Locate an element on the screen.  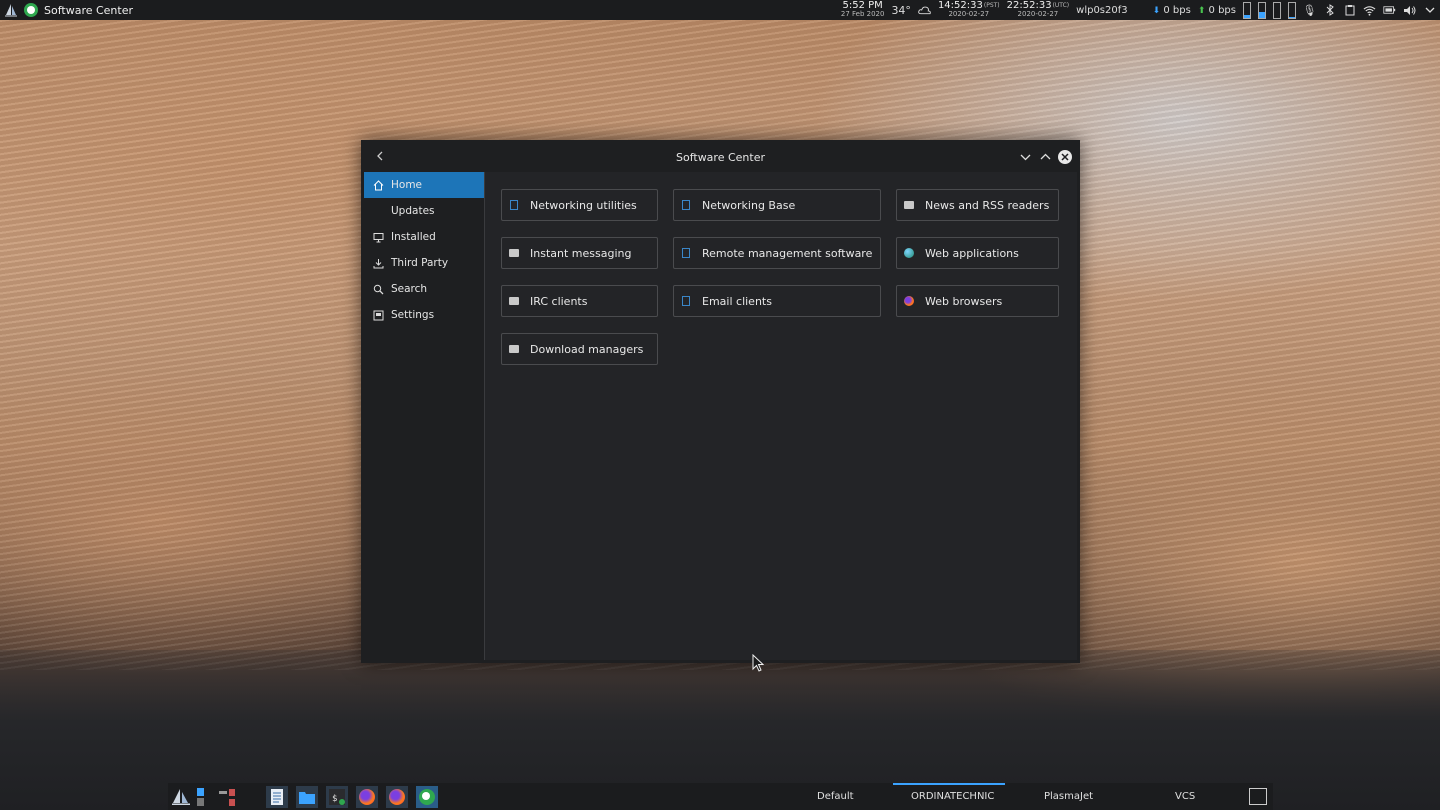
weather-temperature: 34° is located at coordinates (901, 10).